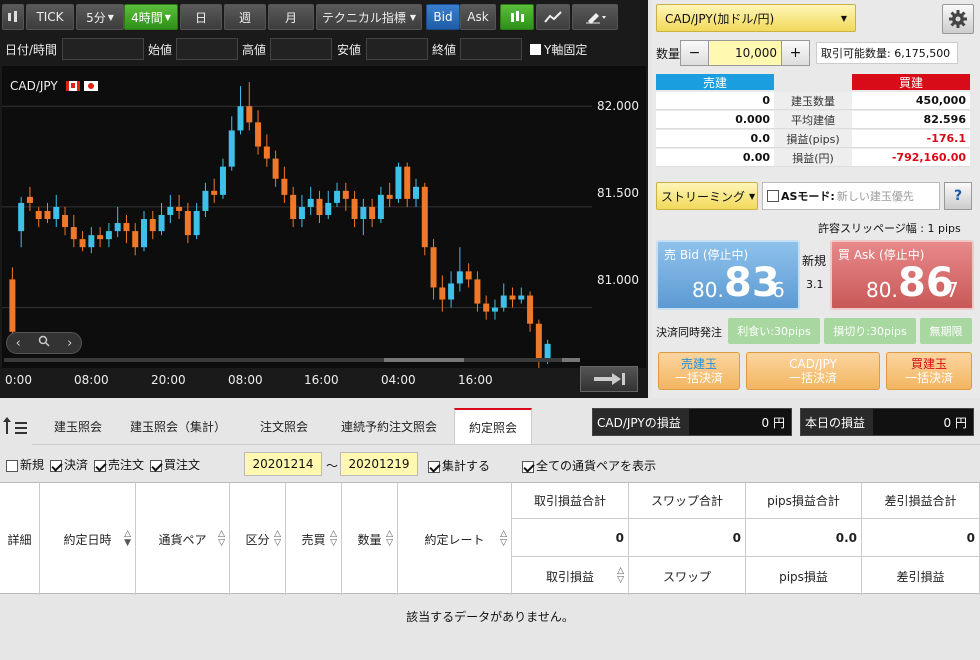 The height and width of the screenshot is (660, 980). What do you see at coordinates (12, 465) in the screenshot?
I see `checkbox-box` at bounding box center [12, 465].